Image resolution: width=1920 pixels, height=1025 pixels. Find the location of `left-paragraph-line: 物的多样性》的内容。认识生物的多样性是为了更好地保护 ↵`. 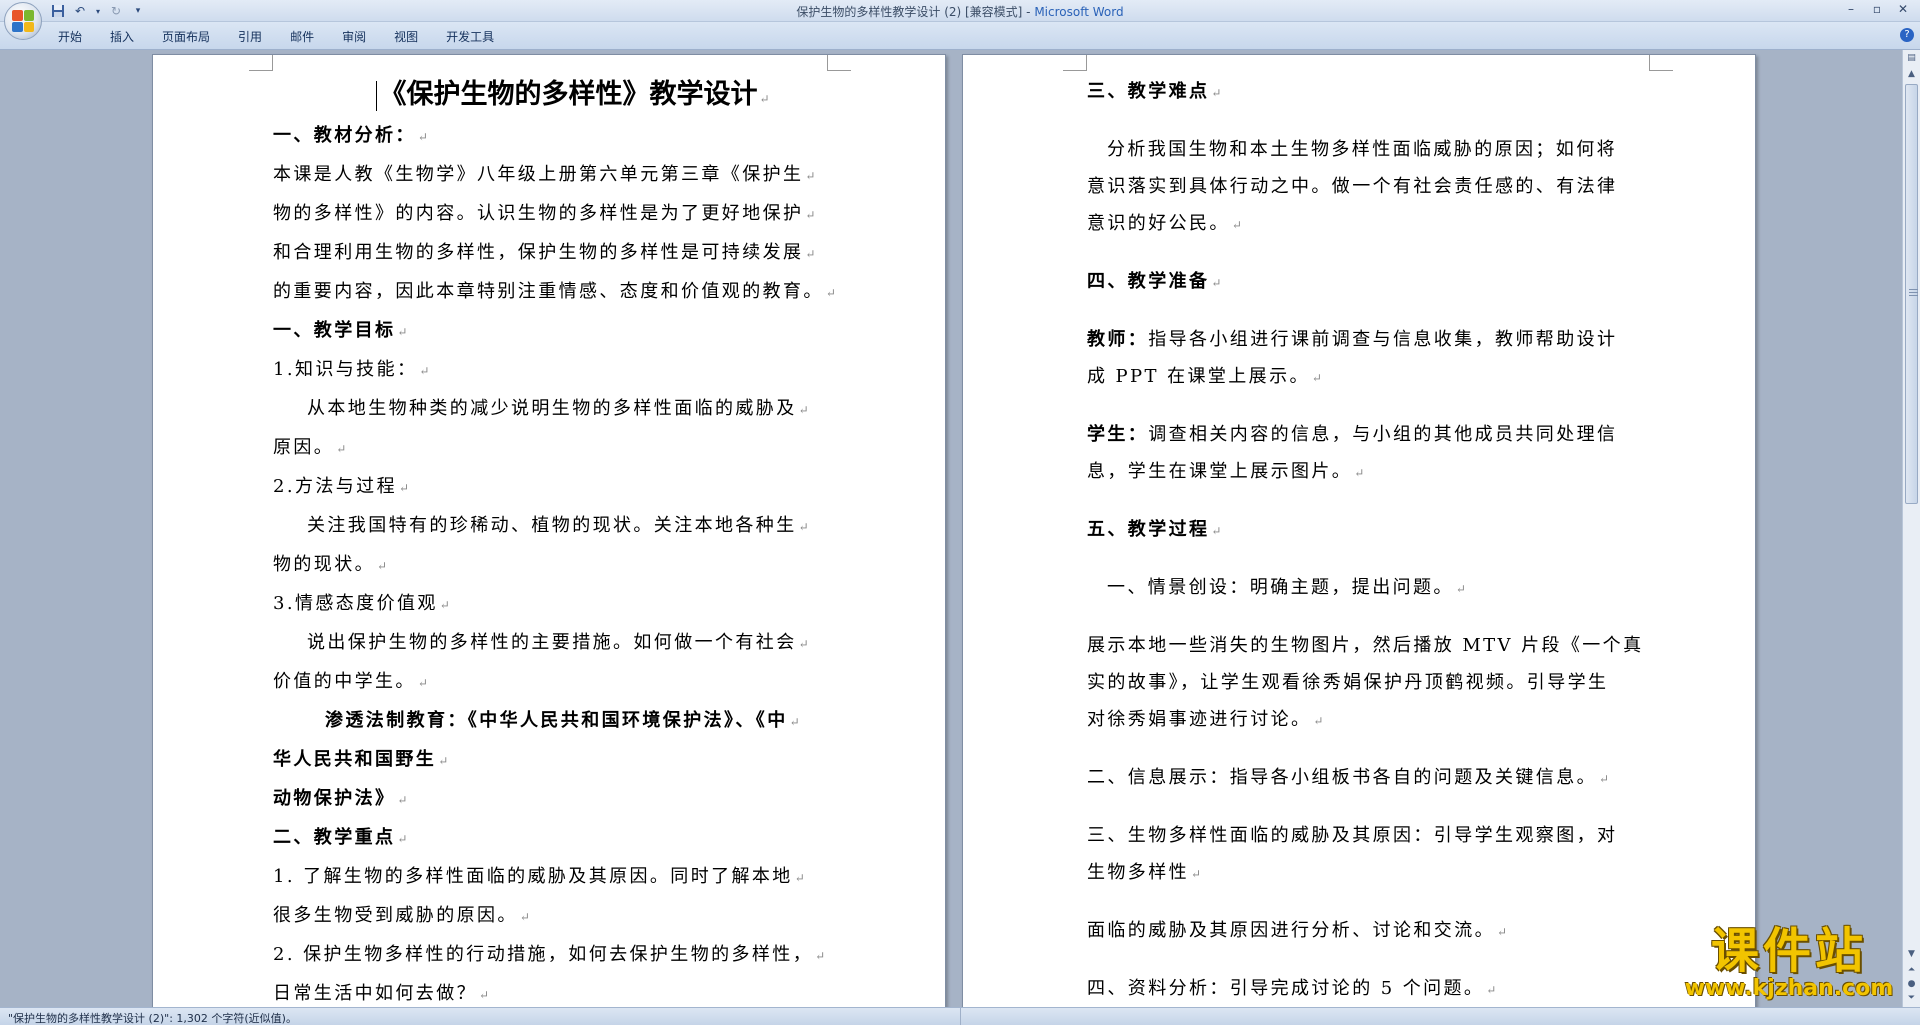

left-paragraph-line: 物的多样性》的内容。认识生物的多样性是为了更好地保护 ↵ is located at coordinates (545, 213).